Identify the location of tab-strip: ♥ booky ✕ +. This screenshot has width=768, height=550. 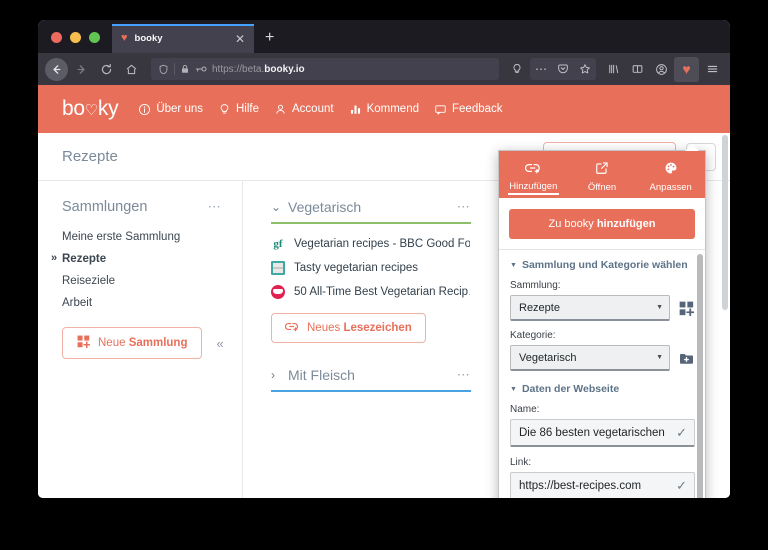
(384, 36).